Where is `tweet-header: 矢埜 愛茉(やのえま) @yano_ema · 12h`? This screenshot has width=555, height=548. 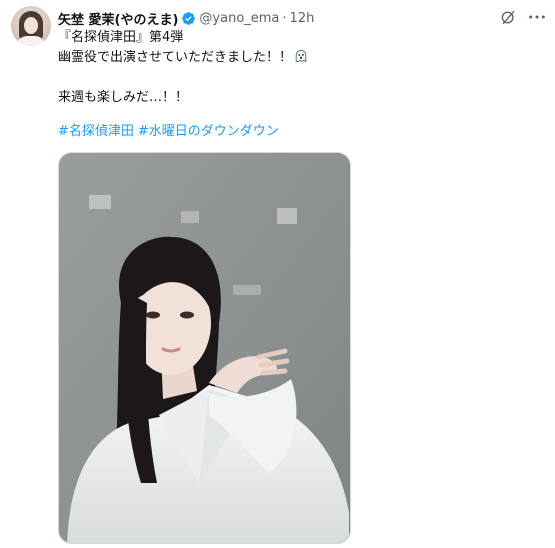 tweet-header: 矢埜 愛茉(やのえま) @yano_ema · 12h is located at coordinates (186, 18).